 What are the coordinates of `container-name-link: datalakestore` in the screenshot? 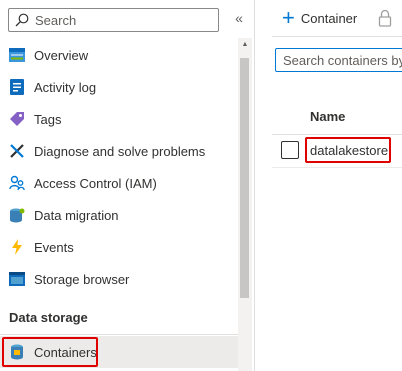 It's located at (349, 150).